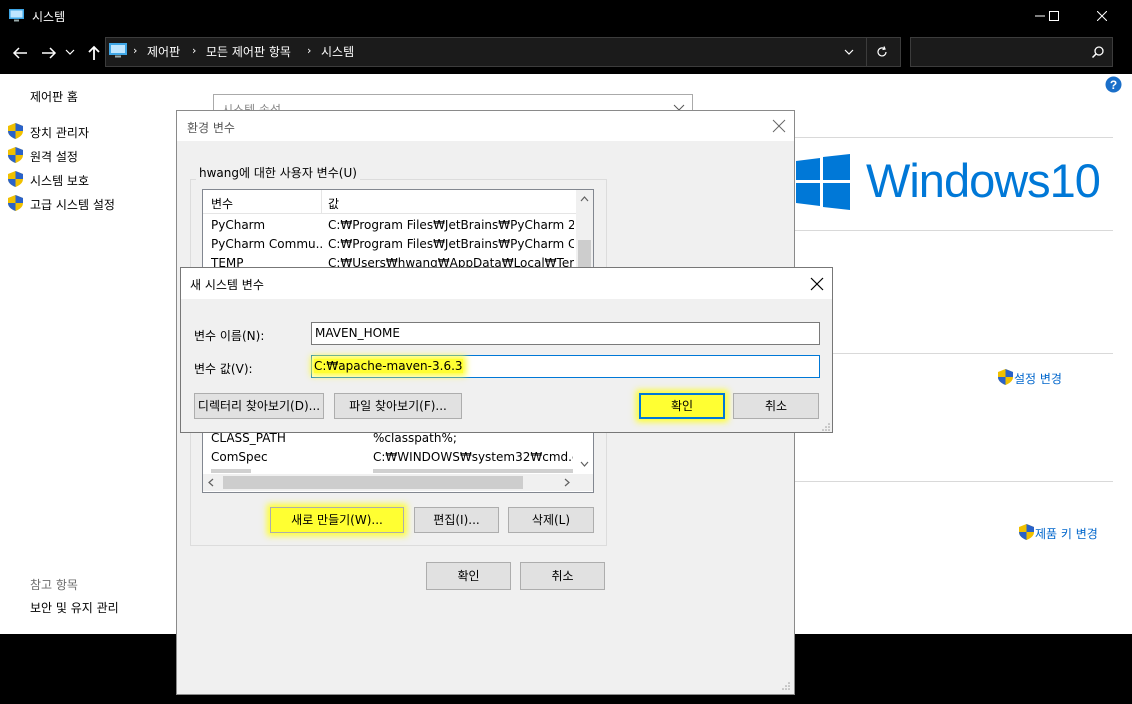  Describe the element at coordinates (551, 520) in the screenshot. I see `delete-button: 삭제(L)` at that location.